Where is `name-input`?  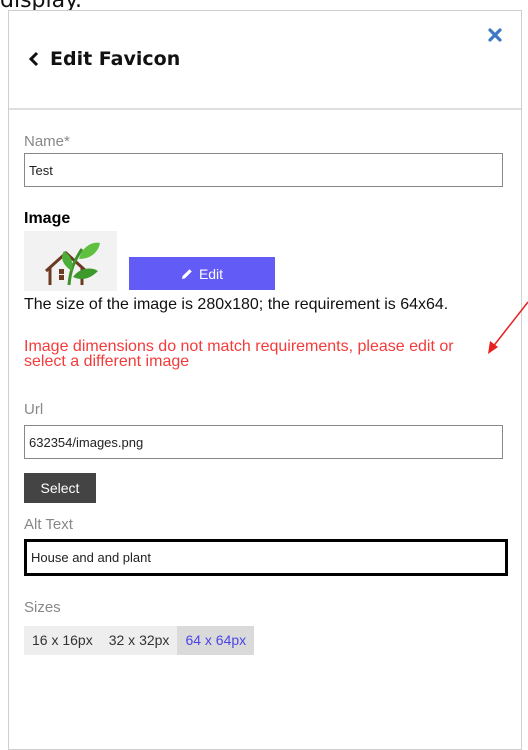 name-input is located at coordinates (263, 170).